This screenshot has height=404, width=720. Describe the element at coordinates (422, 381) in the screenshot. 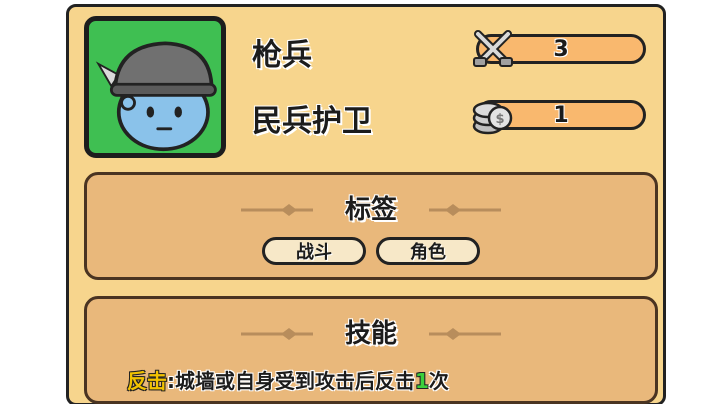

I see `skill-count: 1` at that location.